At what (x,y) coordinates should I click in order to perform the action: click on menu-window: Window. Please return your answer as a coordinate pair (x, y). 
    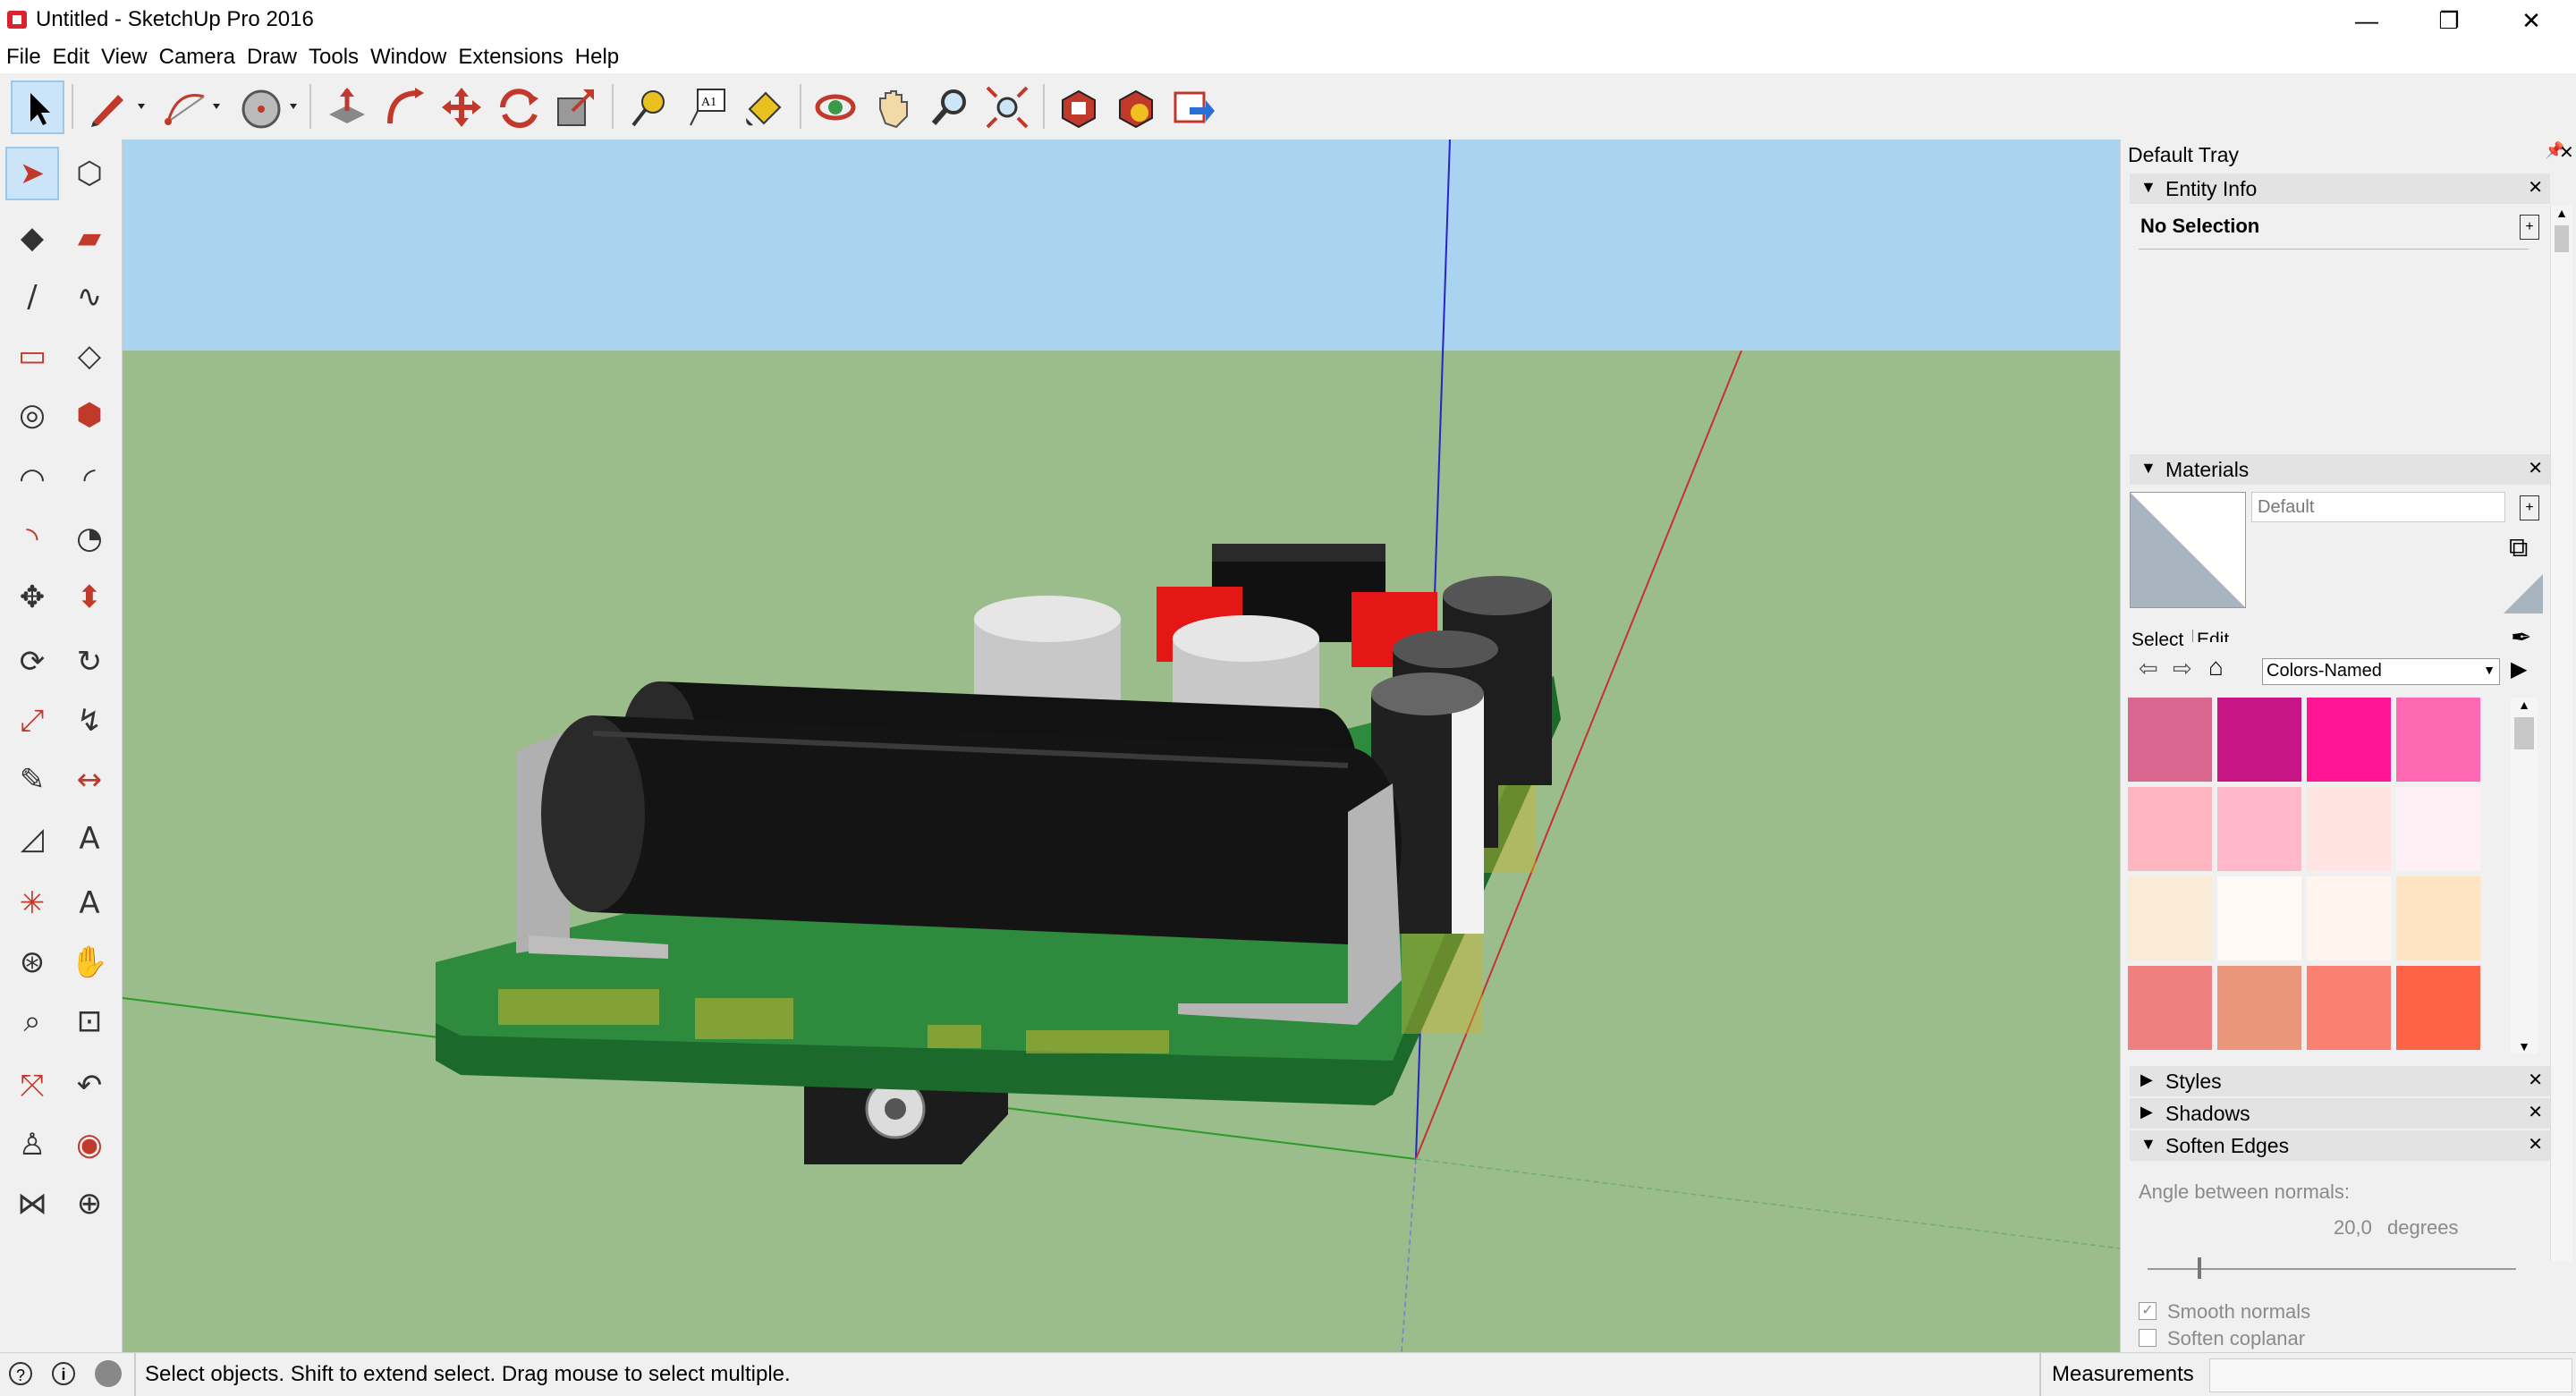
    Looking at the image, I should click on (408, 55).